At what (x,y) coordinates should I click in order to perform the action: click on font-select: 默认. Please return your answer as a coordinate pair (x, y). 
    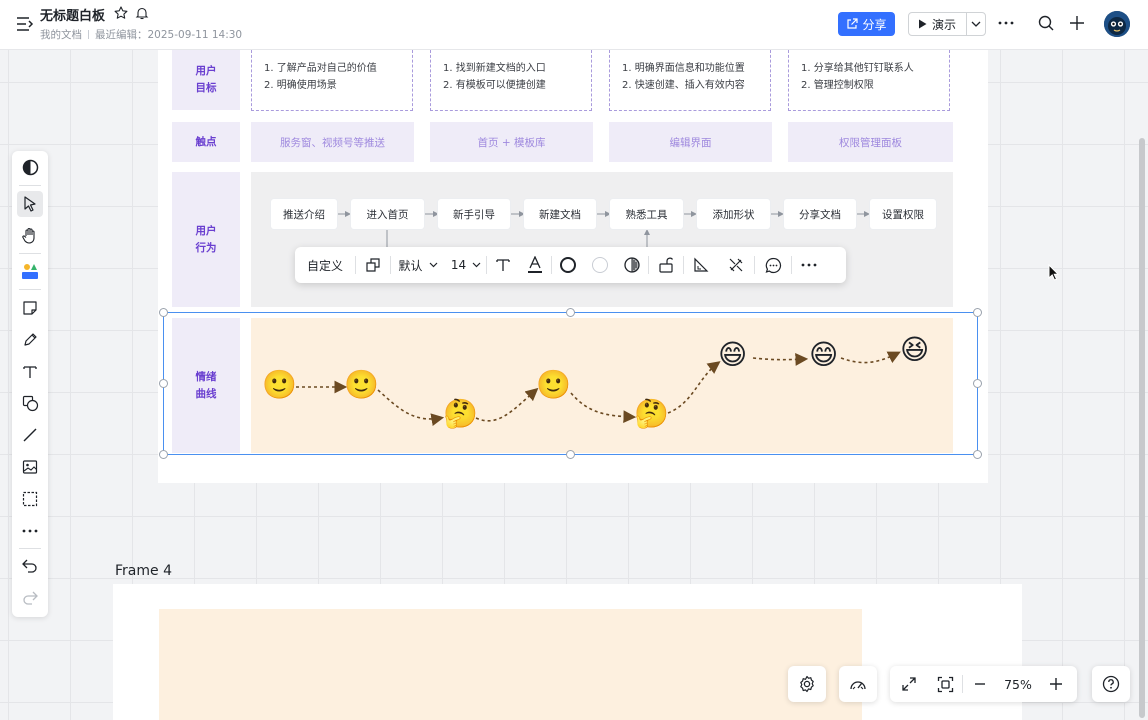
    Looking at the image, I should click on (418, 265).